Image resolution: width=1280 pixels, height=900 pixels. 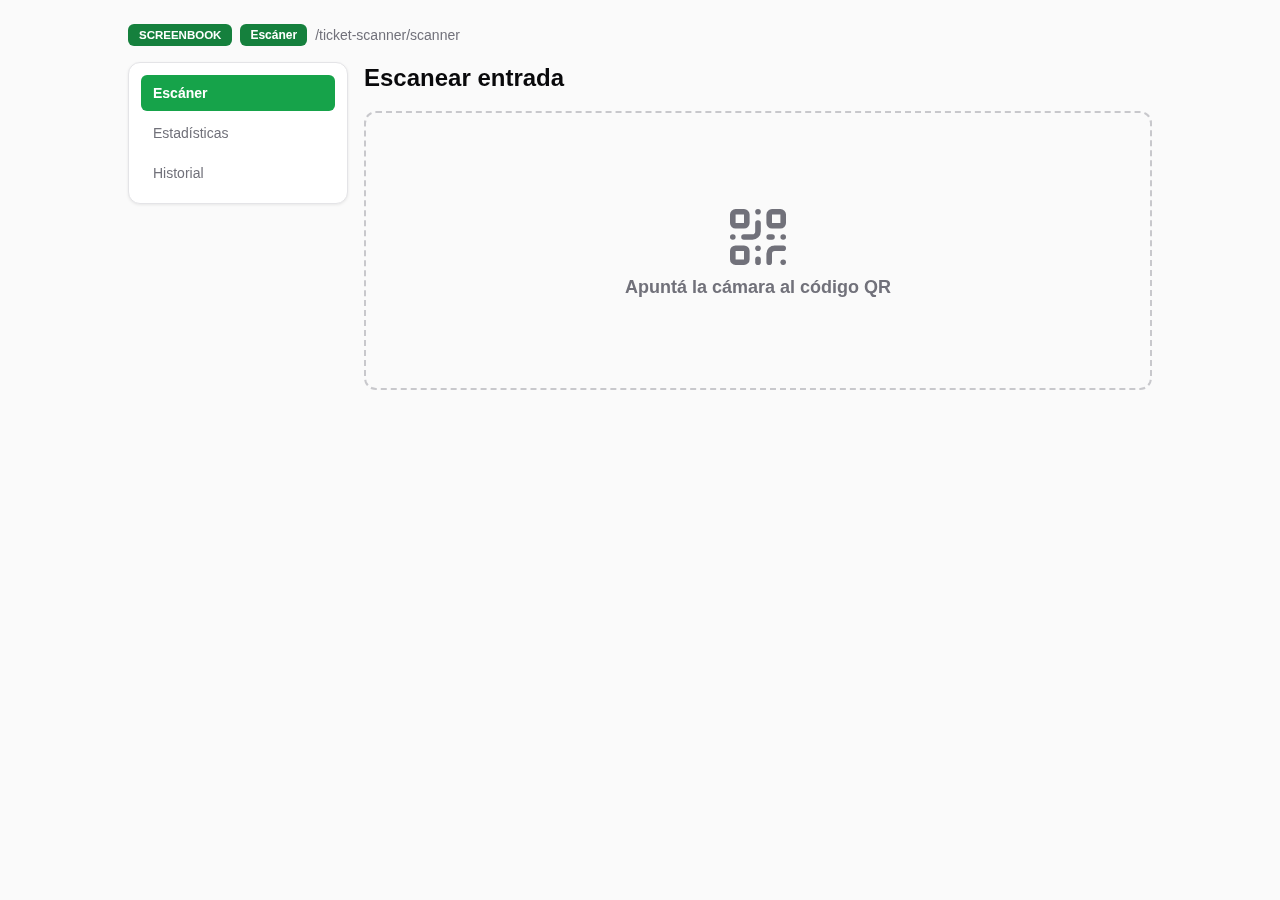 What do you see at coordinates (238, 93) in the screenshot?
I see `sidebar-item: Escáner` at bounding box center [238, 93].